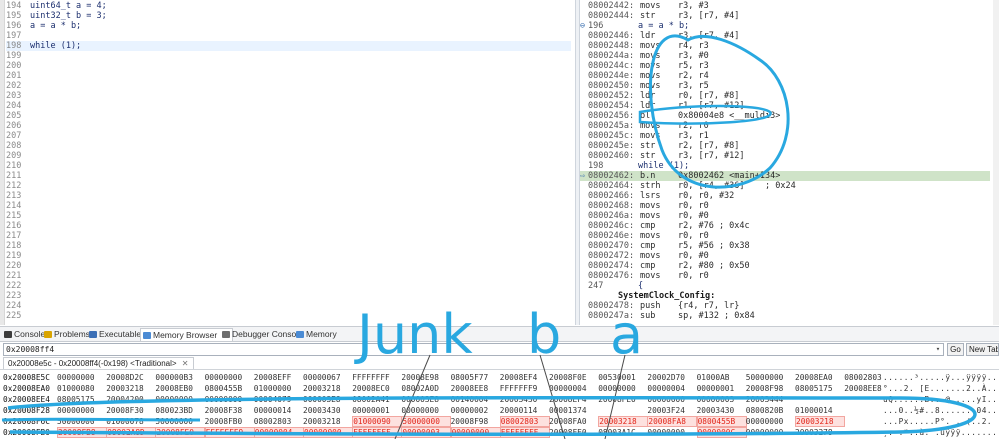 The height and width of the screenshot is (439, 999). Describe the element at coordinates (525, 388) in the screenshot. I see `memory-cell: FFFFFFF9` at that location.